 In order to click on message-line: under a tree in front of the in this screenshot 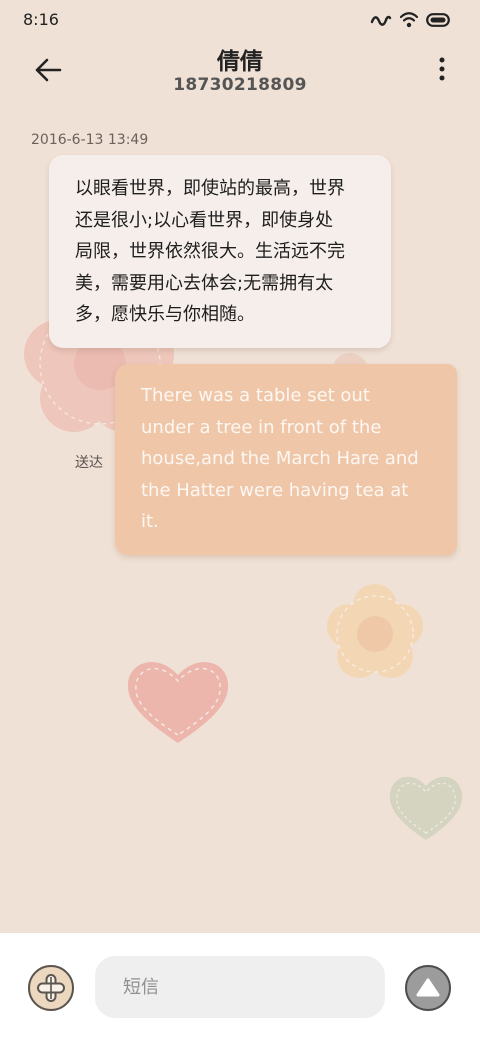, I will do `click(261, 427)`.